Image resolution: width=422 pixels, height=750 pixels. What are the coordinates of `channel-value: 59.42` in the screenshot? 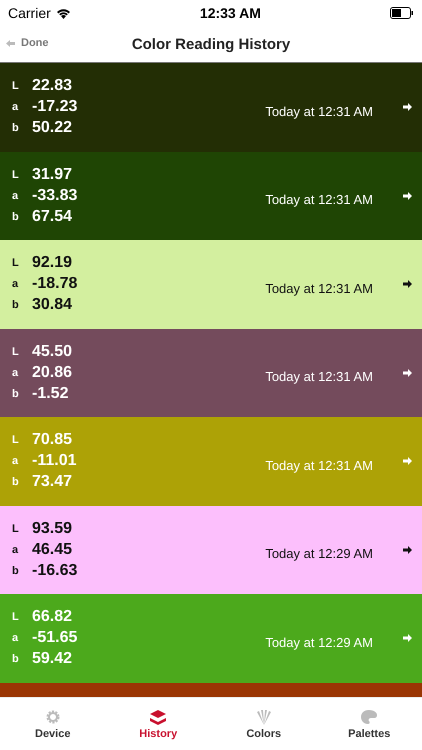 It's located at (53, 659).